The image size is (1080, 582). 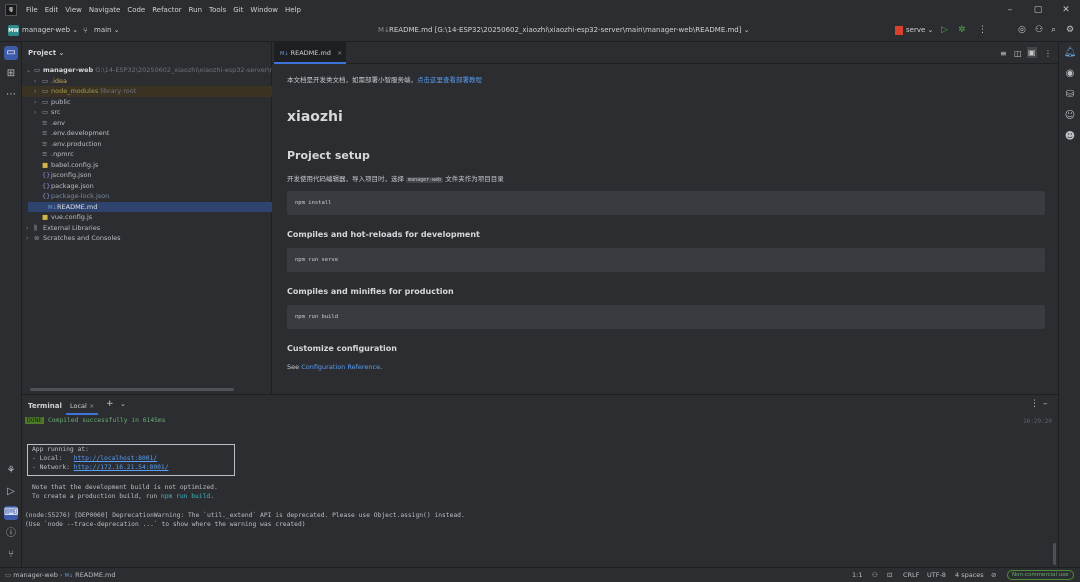 I want to click on tree-item-node-modules: › ▭ node_modules library root, so click(x=147, y=91).